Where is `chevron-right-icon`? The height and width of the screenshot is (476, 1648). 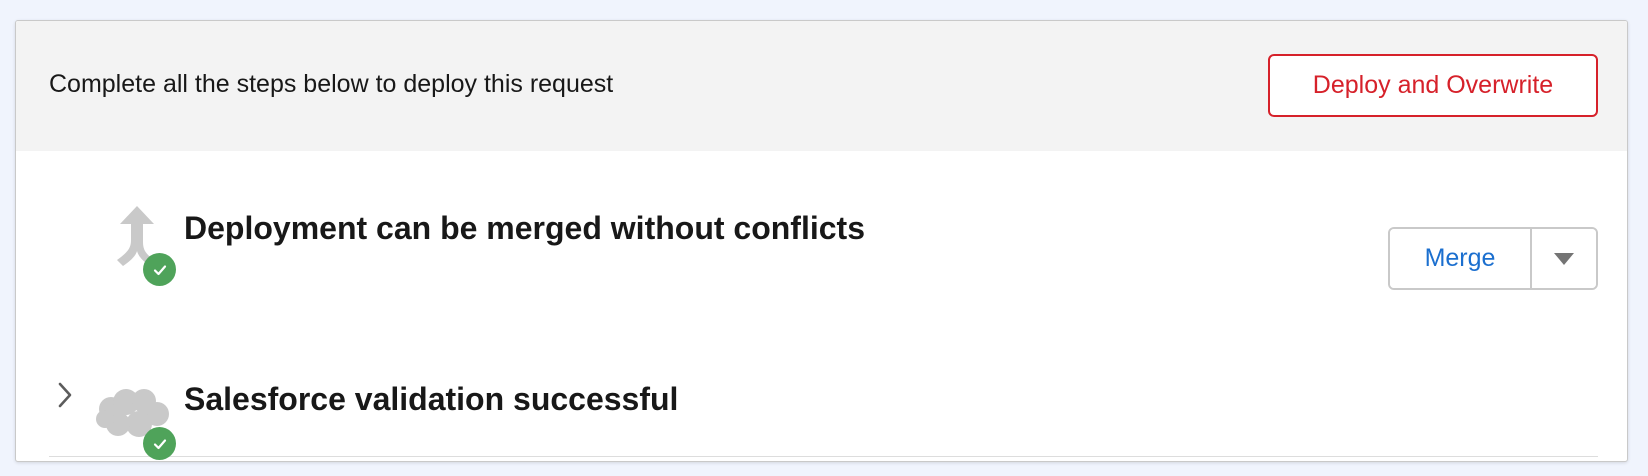
chevron-right-icon is located at coordinates (65, 395).